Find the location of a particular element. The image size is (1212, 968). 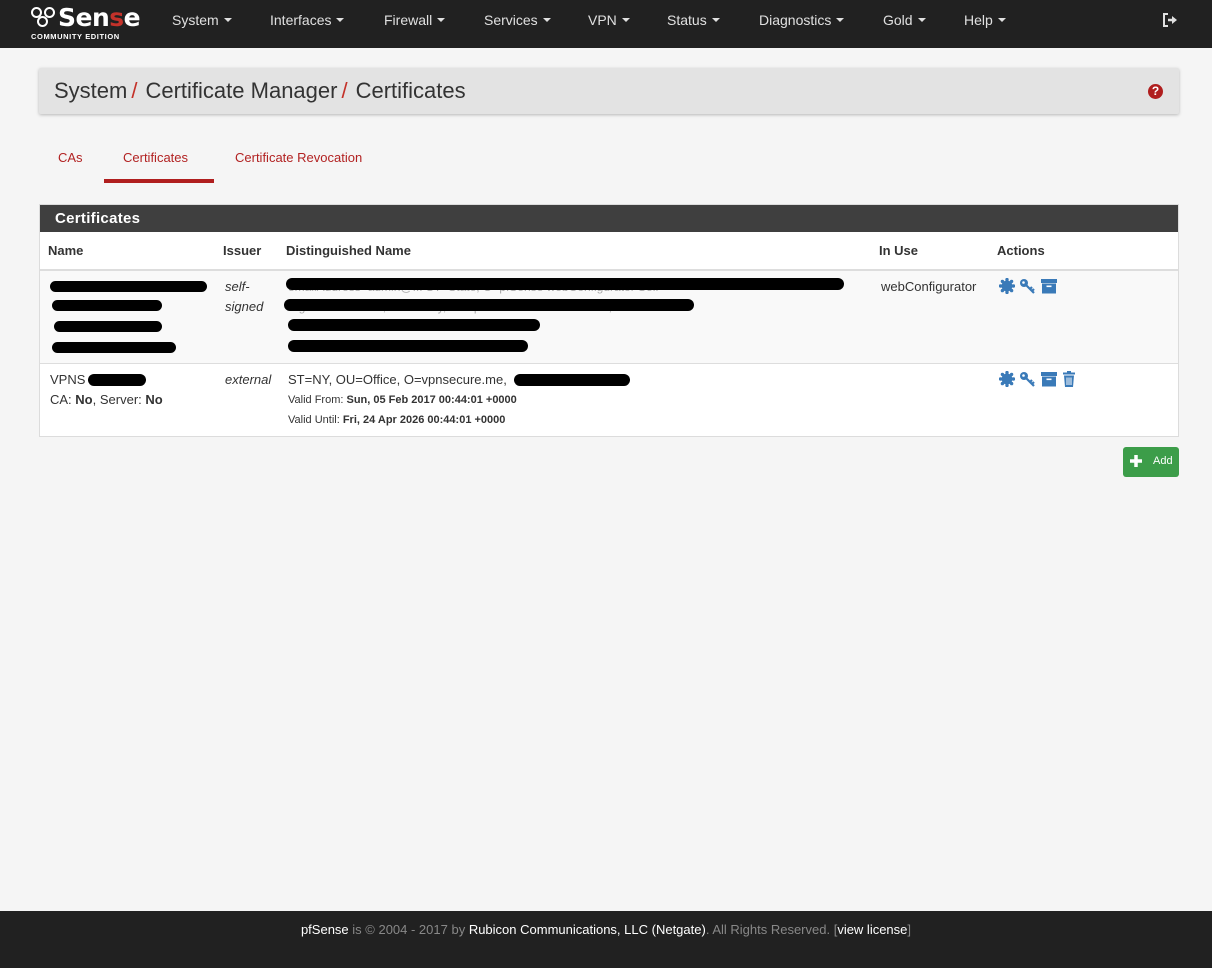

tab-certificate-revocation: Certificate Revocation is located at coordinates (298, 157).